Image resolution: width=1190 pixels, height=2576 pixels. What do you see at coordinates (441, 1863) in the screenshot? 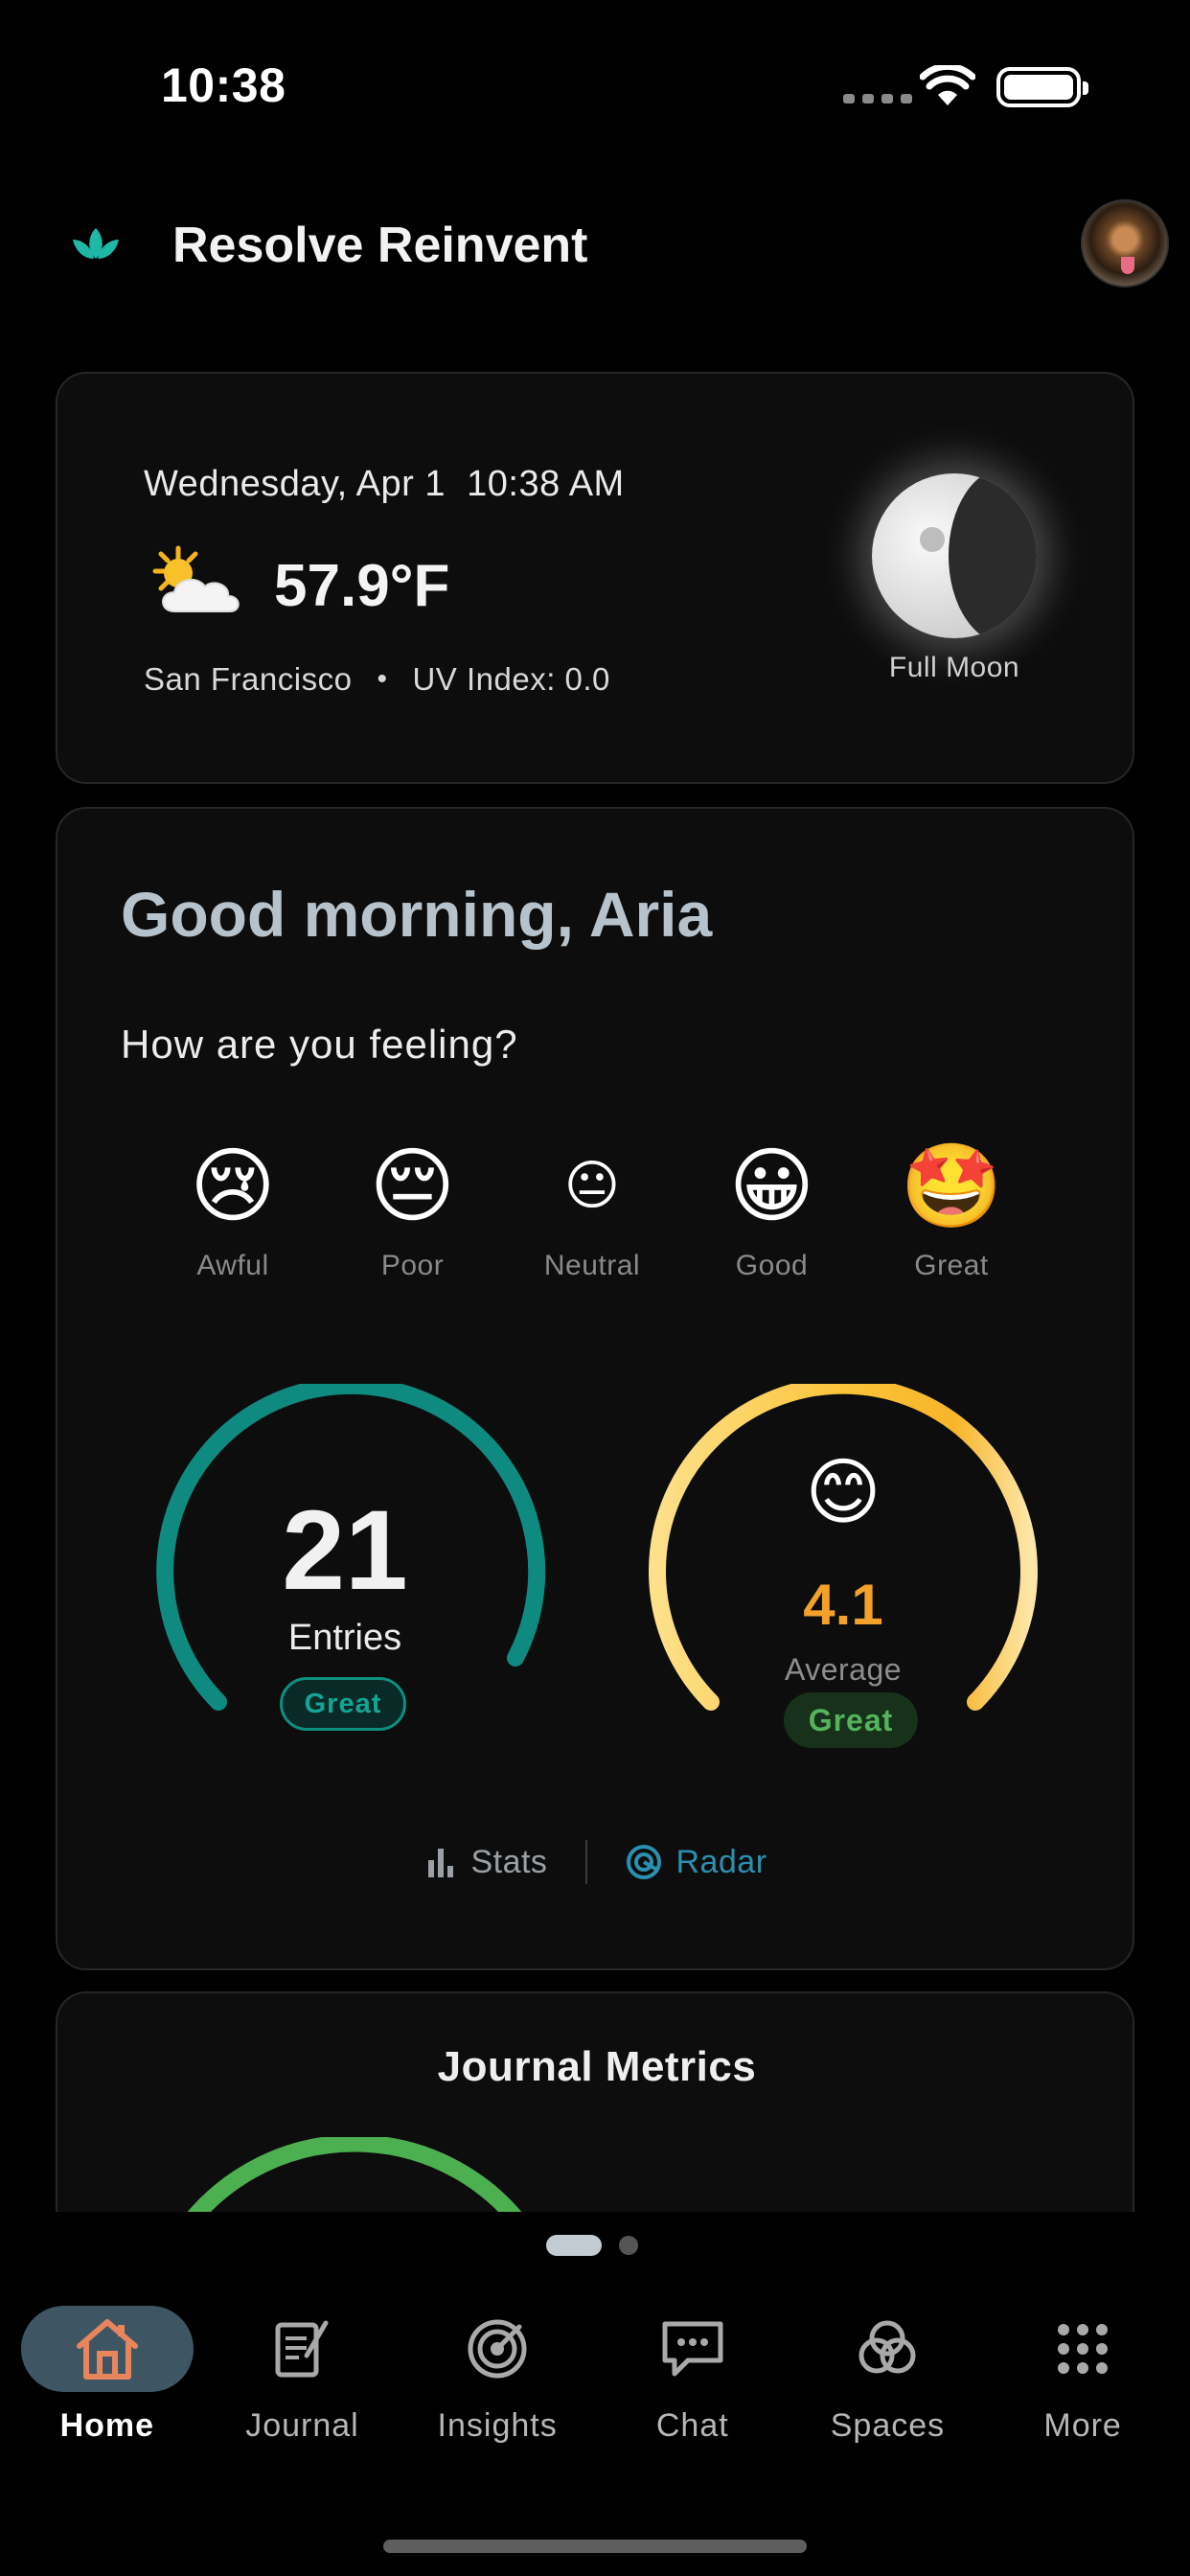
I see `bar-chart-icon` at bounding box center [441, 1863].